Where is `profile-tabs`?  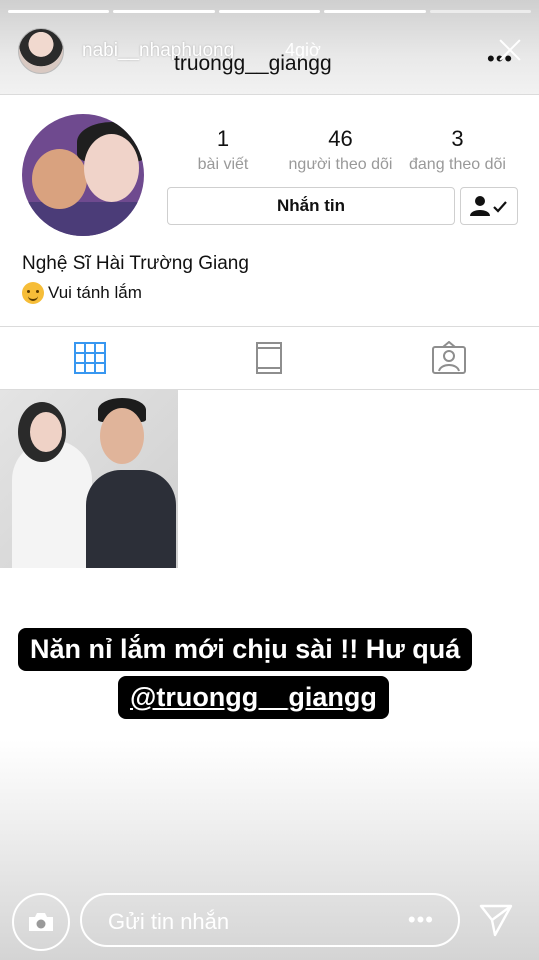 profile-tabs is located at coordinates (269, 358).